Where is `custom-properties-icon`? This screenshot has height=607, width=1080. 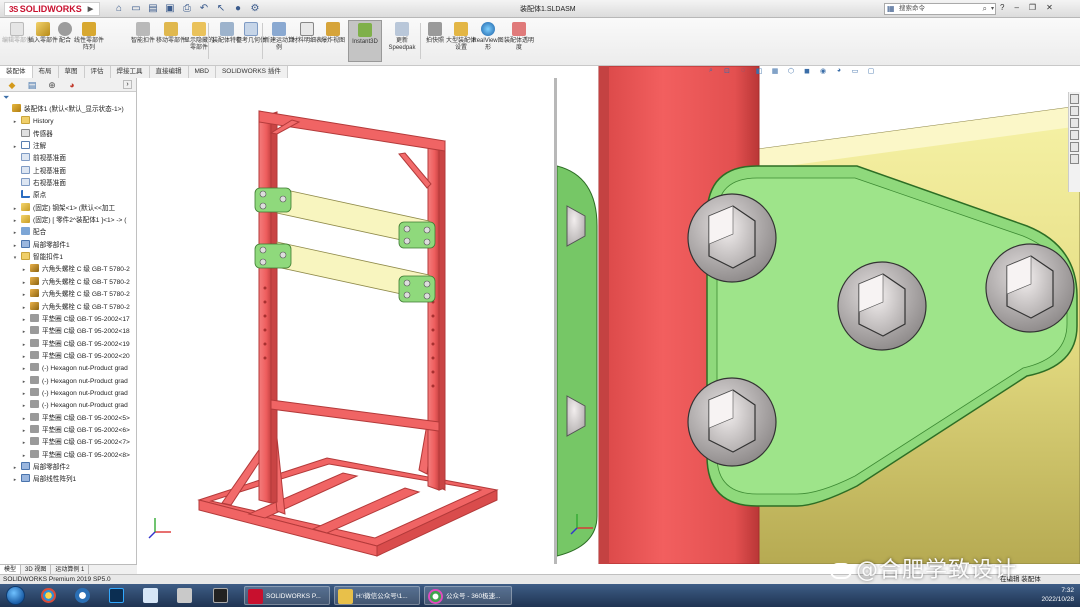
custom-properties-icon is located at coordinates (1074, 159).